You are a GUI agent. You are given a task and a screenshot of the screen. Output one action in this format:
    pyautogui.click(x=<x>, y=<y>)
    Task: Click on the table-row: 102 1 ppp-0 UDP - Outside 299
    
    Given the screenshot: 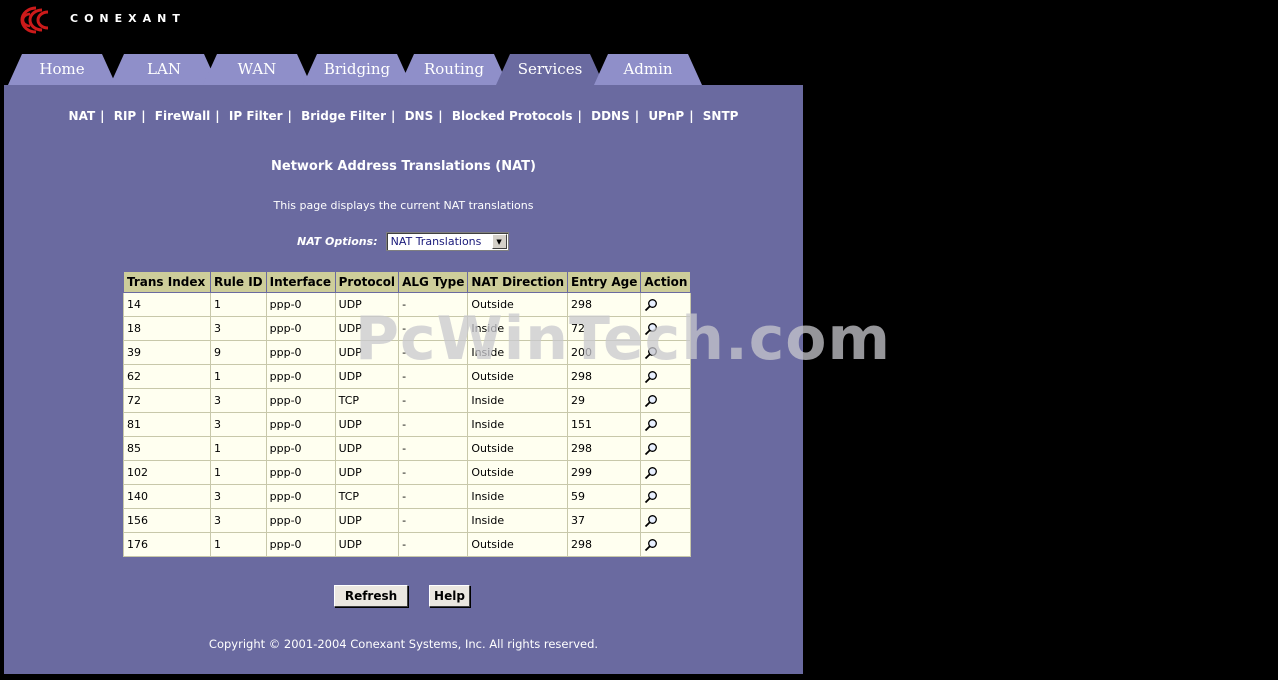 What is the action you would take?
    pyautogui.click(x=407, y=472)
    